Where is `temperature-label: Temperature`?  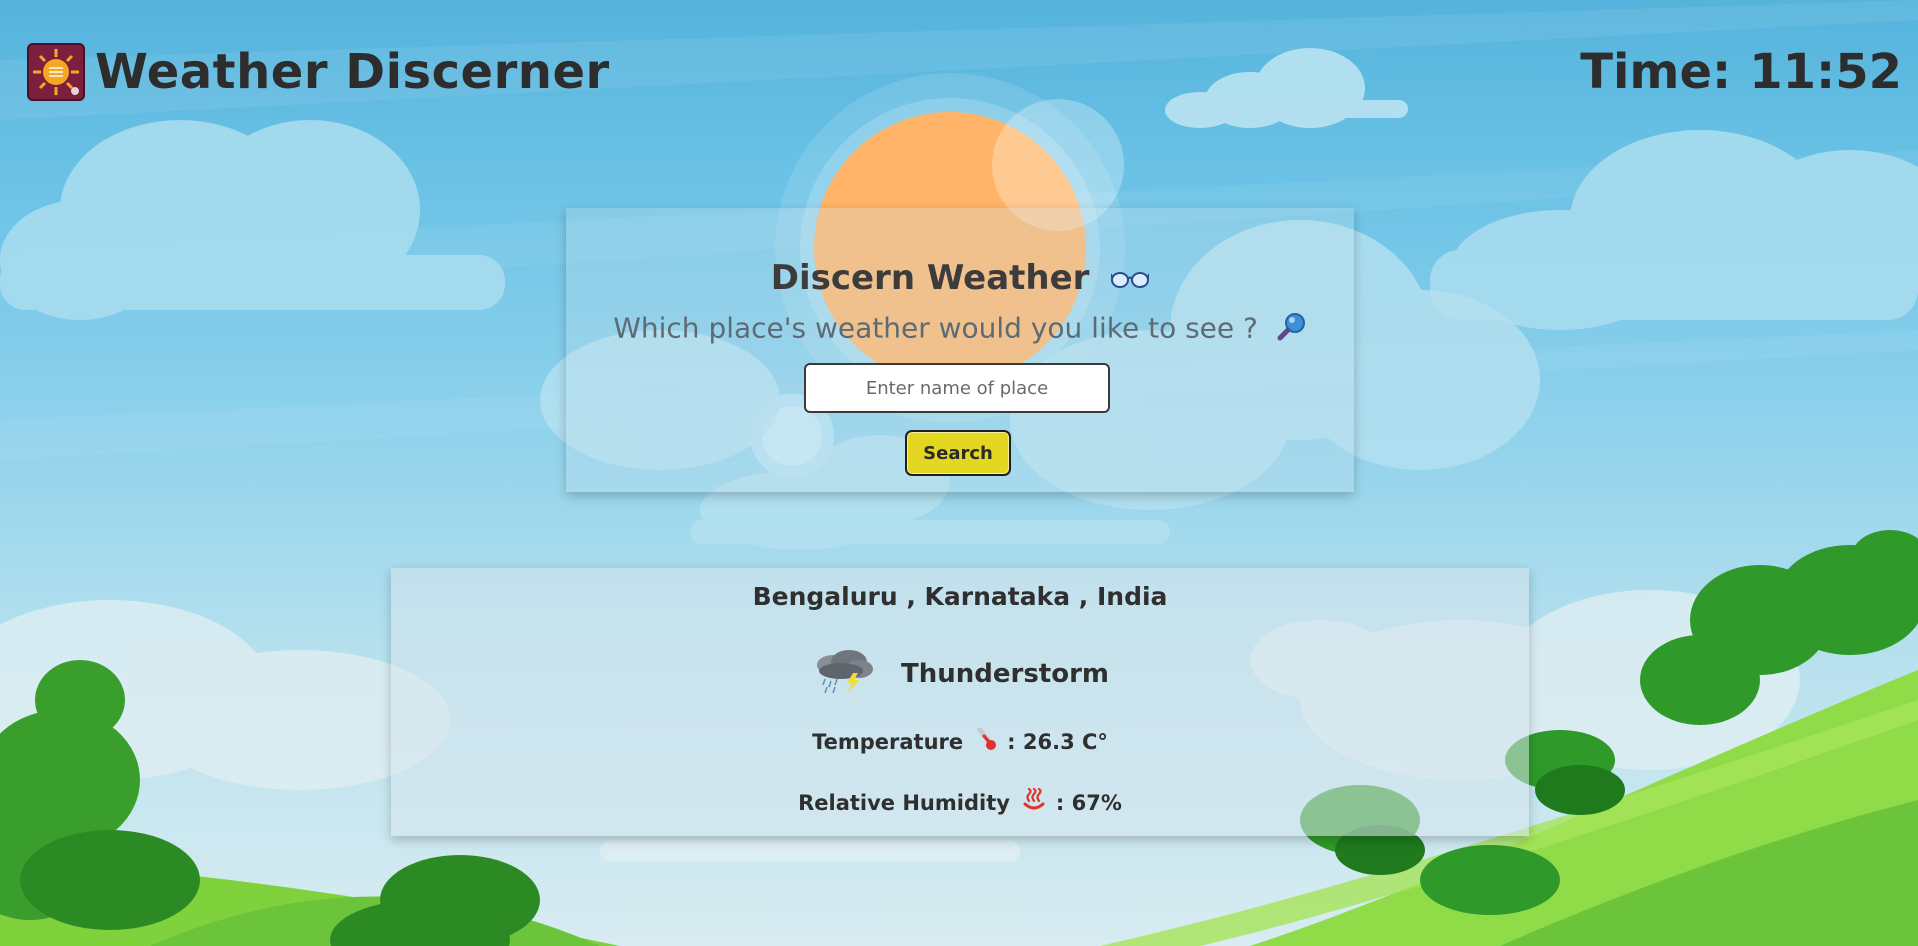 temperature-label: Temperature is located at coordinates (888, 741).